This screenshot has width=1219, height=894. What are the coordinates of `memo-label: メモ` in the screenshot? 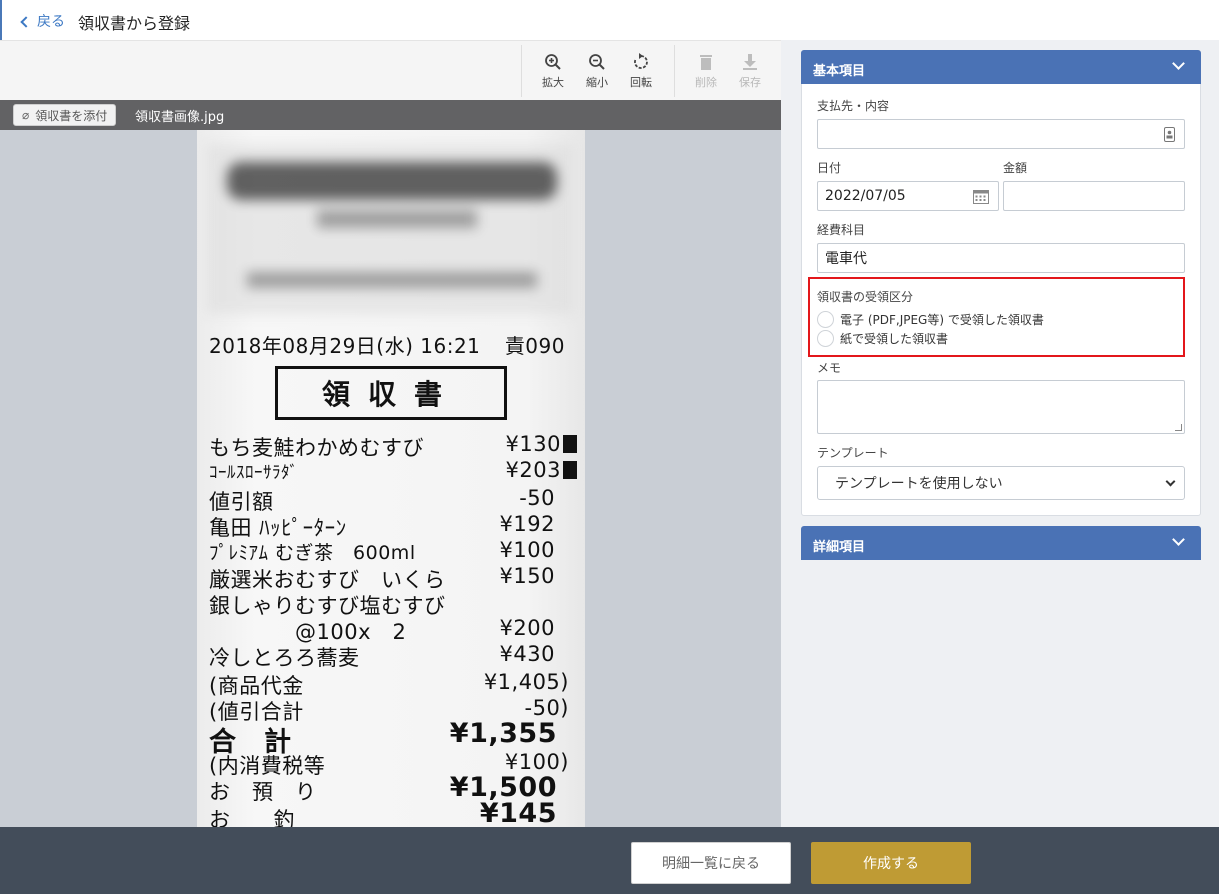 It's located at (829, 368).